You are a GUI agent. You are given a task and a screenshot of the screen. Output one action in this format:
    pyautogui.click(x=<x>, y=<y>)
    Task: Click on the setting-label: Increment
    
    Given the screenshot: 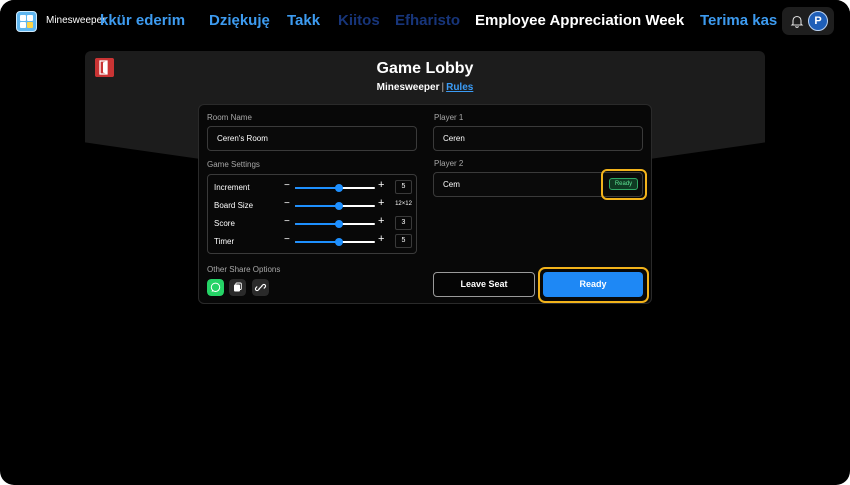 What is the action you would take?
    pyautogui.click(x=232, y=187)
    